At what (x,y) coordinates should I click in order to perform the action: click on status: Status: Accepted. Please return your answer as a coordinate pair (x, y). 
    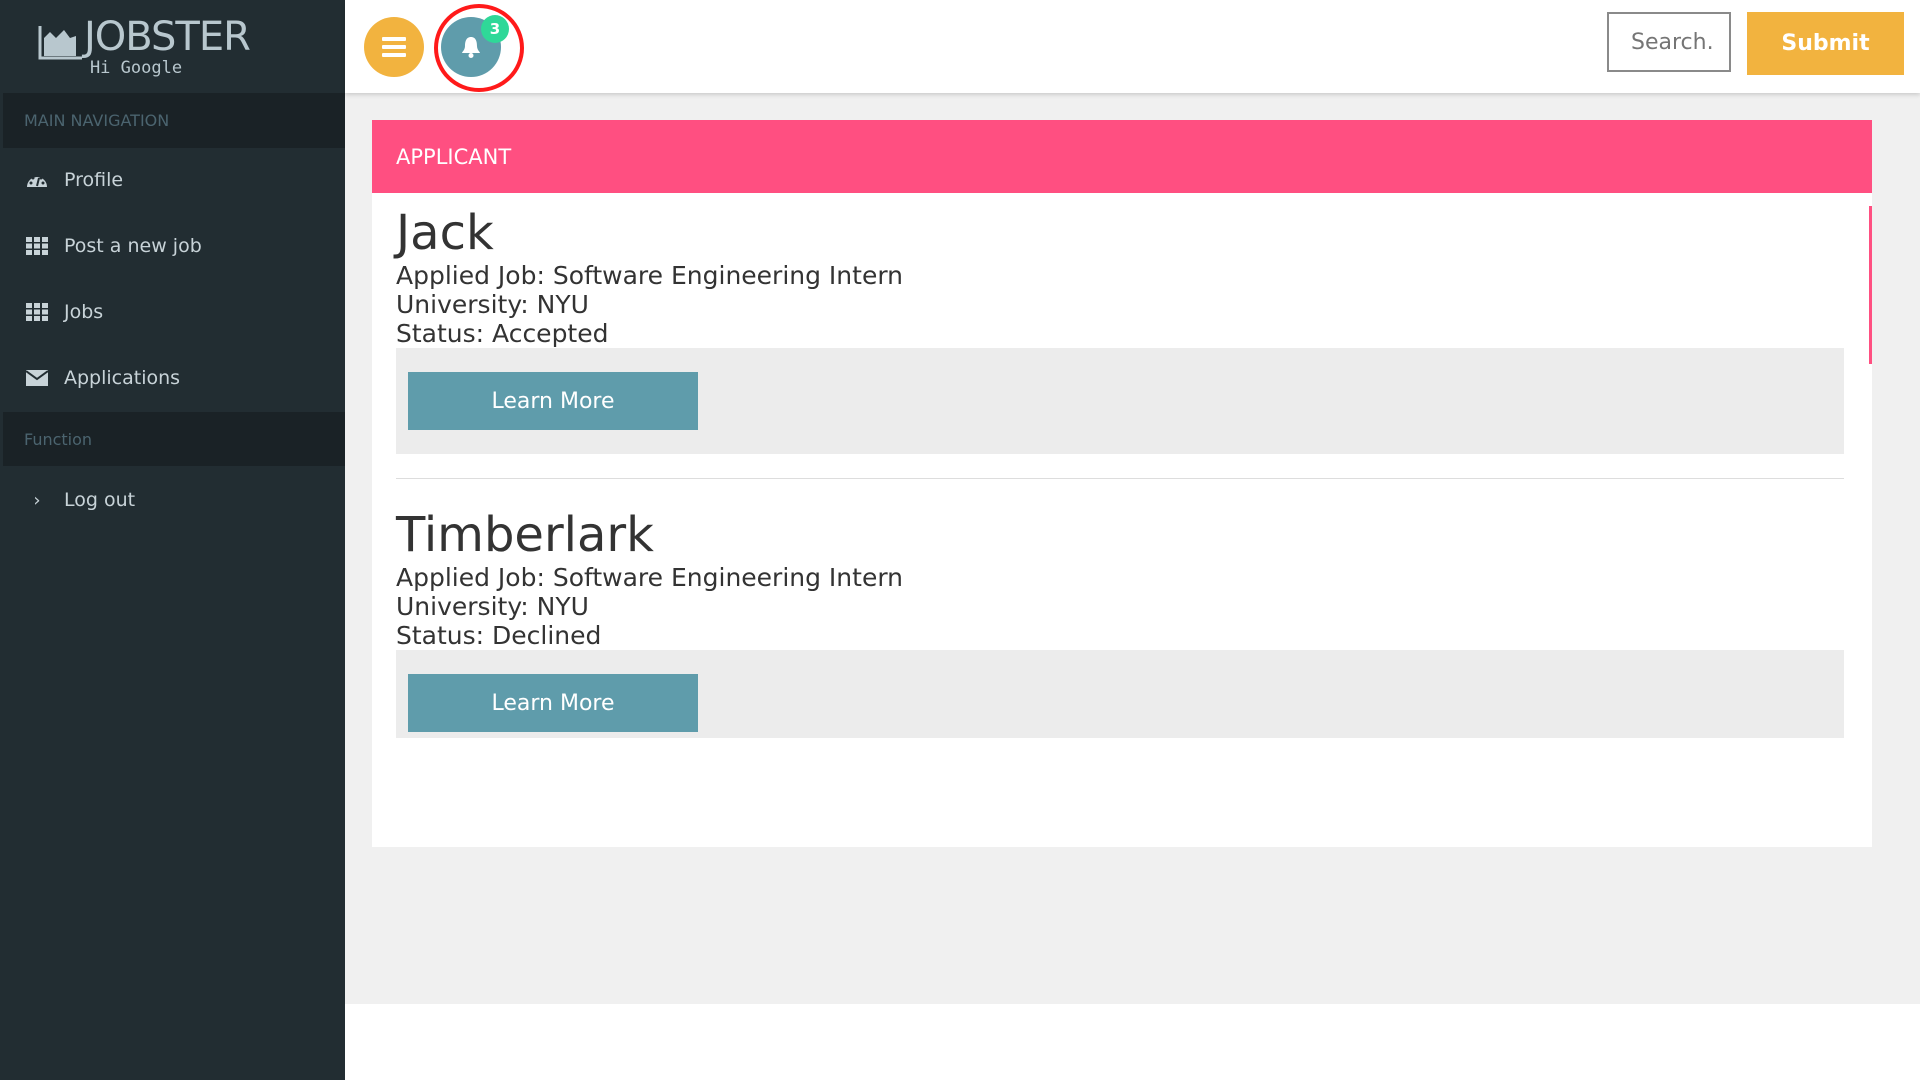
    Looking at the image, I should click on (502, 333).